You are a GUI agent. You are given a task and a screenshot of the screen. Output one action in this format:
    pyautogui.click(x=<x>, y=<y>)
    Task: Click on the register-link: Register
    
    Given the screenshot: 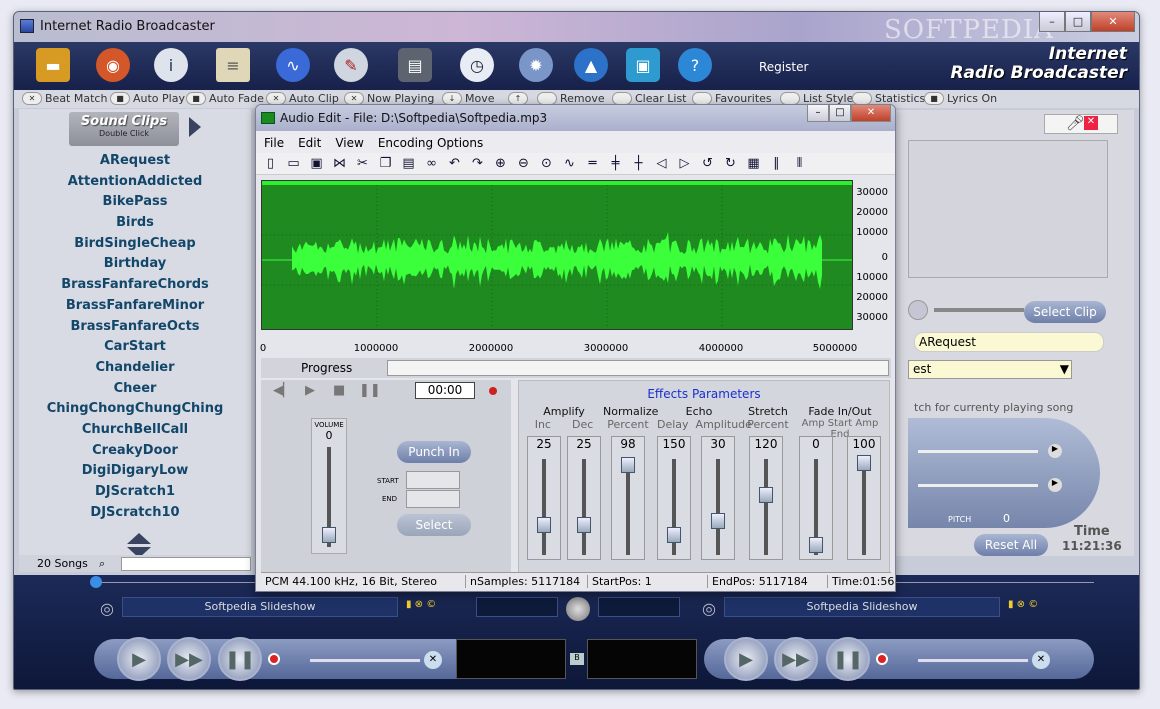 What is the action you would take?
    pyautogui.click(x=783, y=67)
    